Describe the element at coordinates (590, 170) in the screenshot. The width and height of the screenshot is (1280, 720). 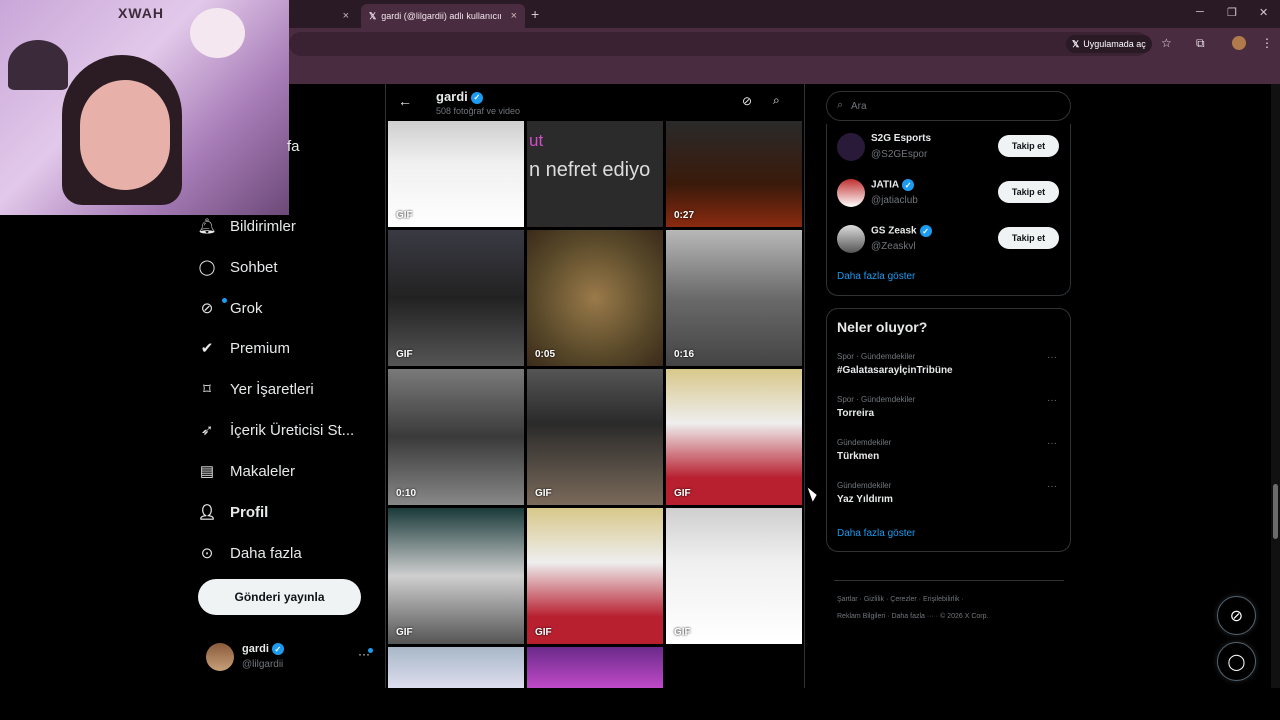
I see `media-caption: n nefret ediyo` at that location.